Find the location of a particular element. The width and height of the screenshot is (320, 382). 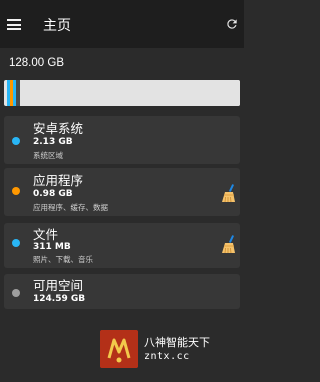

watermark-url: zntx.cc is located at coordinates (167, 356).